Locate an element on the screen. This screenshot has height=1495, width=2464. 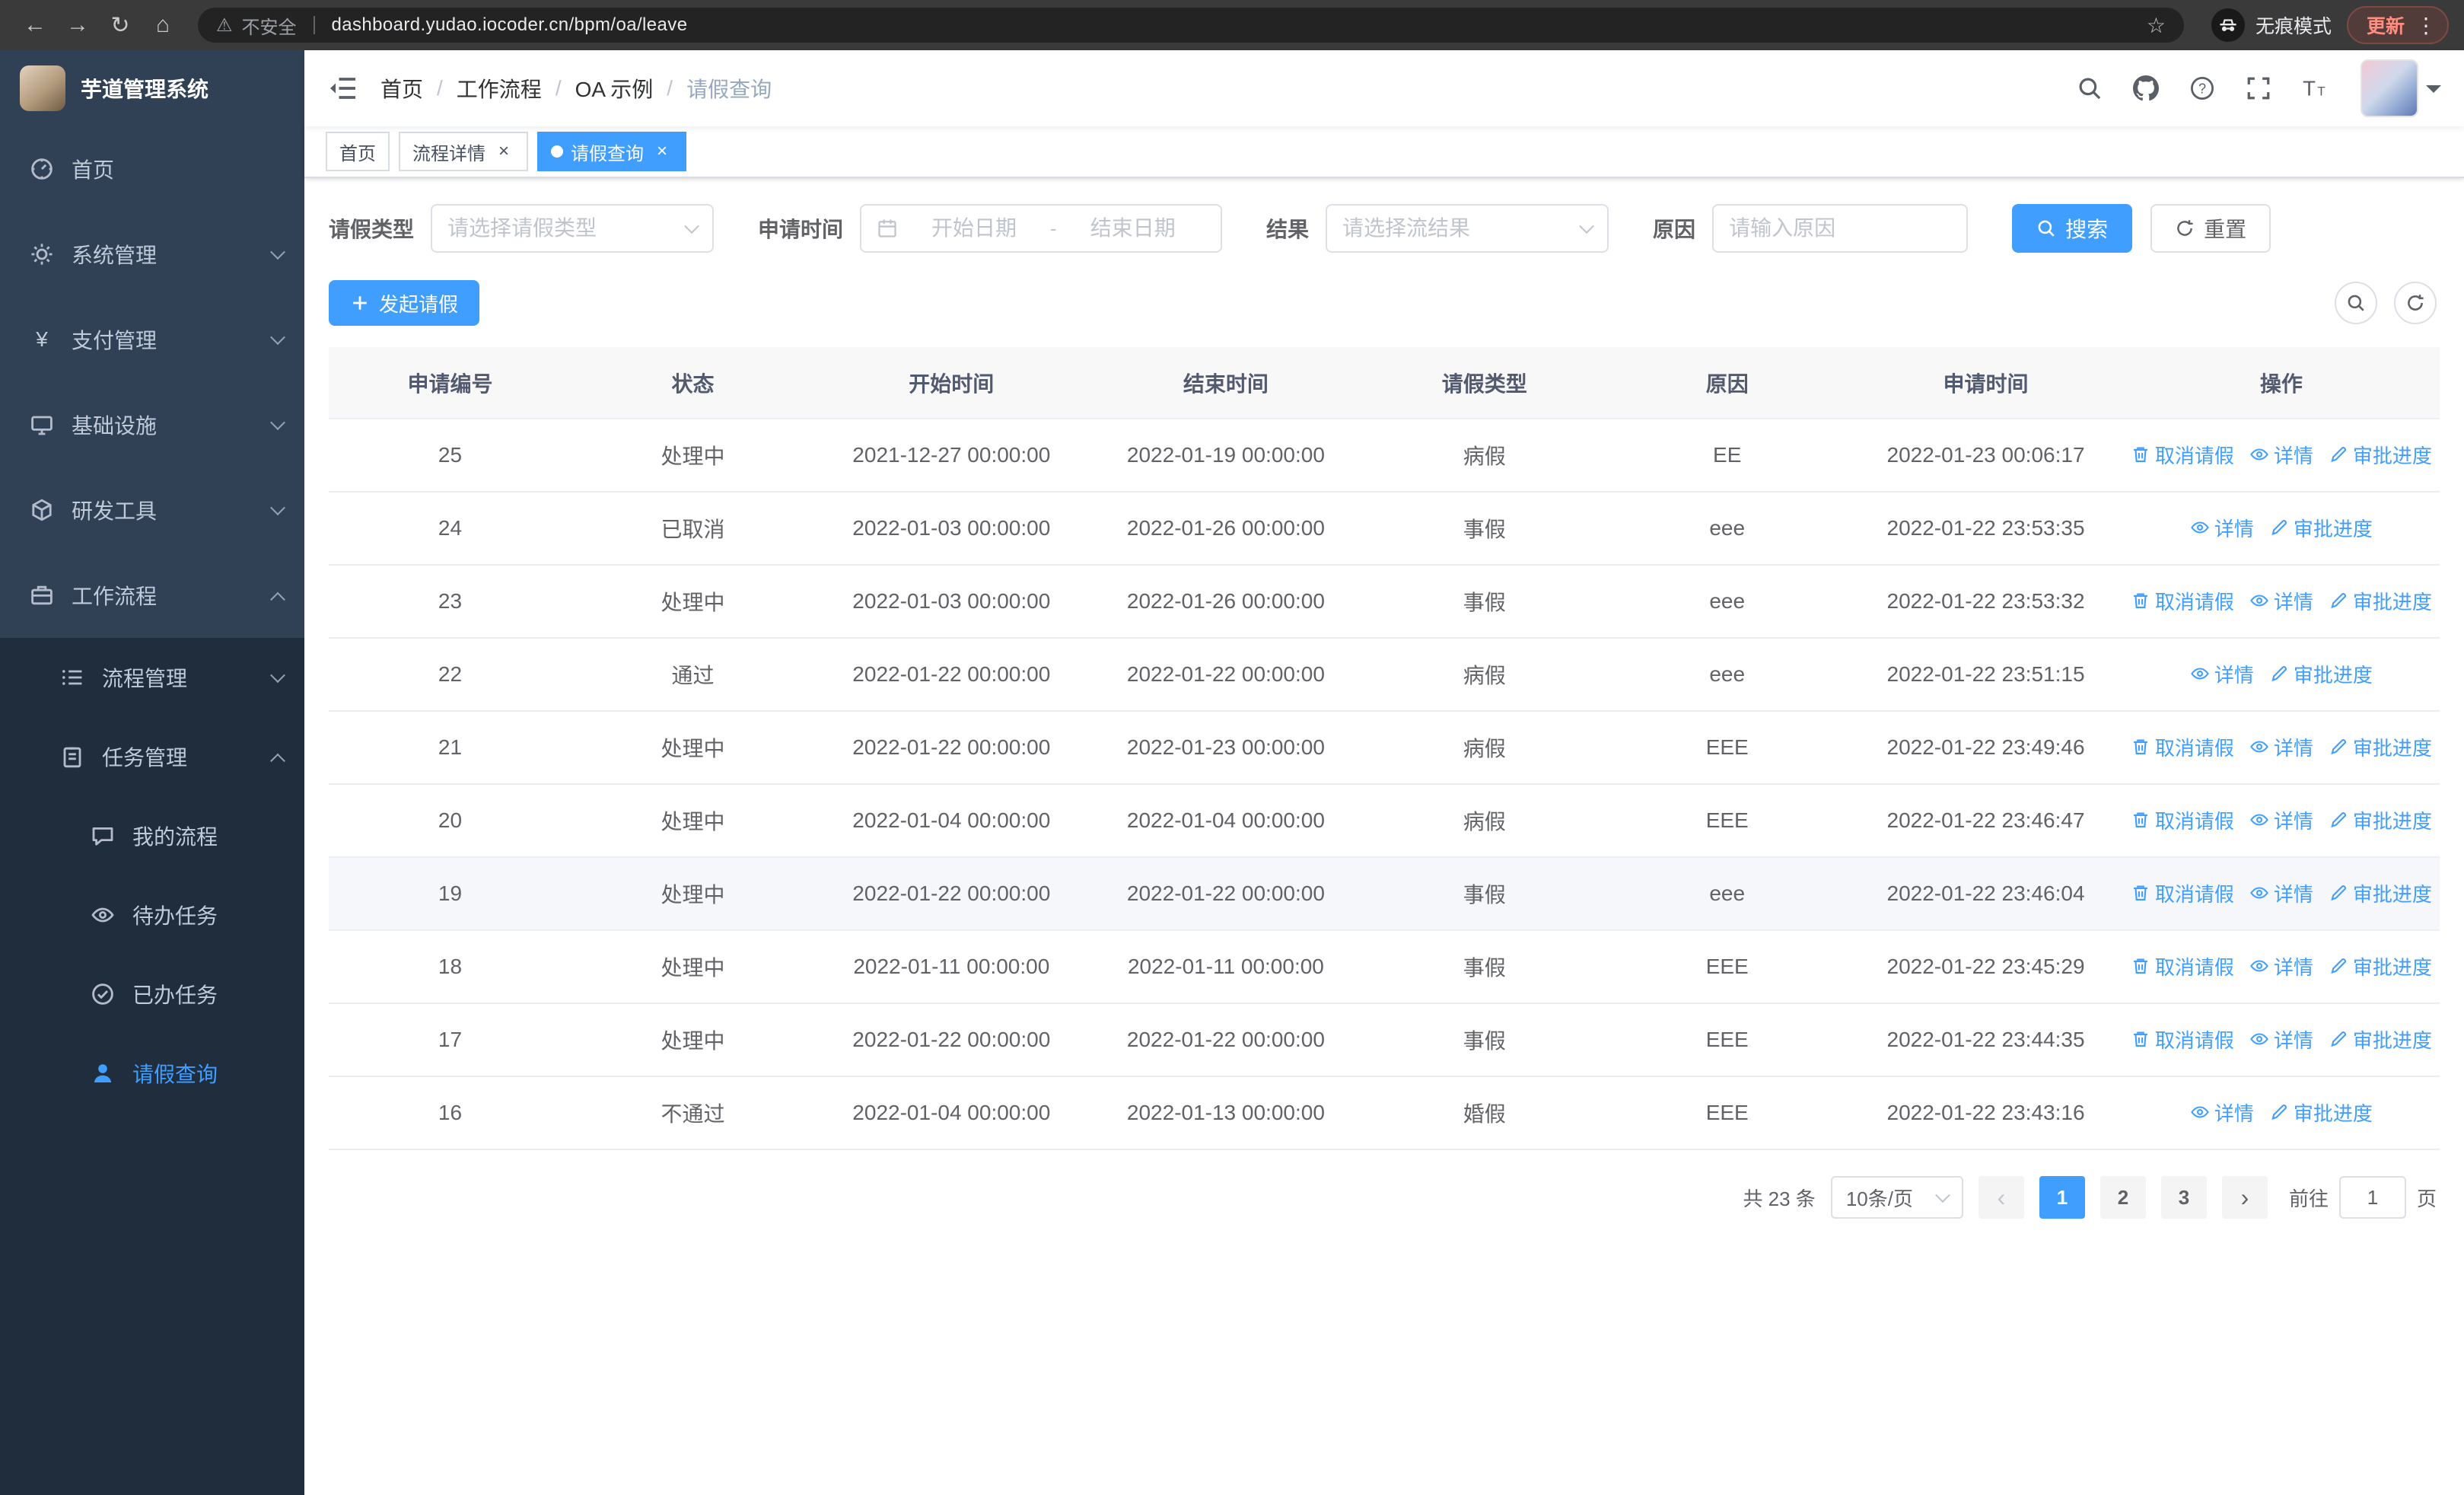
breadcrumb-item-workflow: 工作流程 is located at coordinates (499, 89).